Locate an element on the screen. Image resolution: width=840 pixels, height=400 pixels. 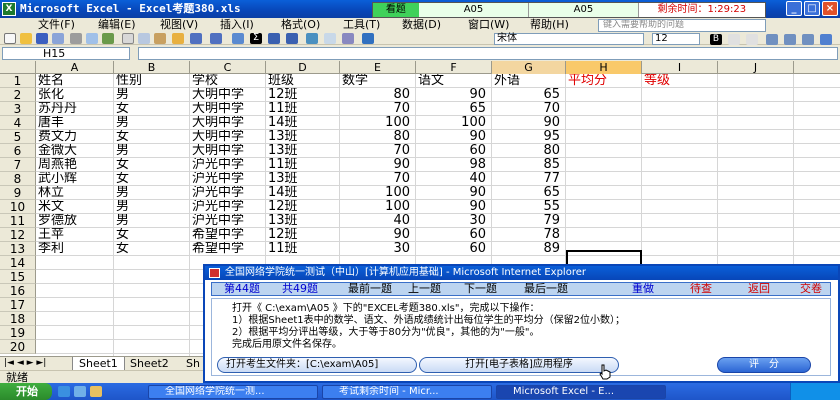
cell-b6: 男 is located at coordinates (152, 151).